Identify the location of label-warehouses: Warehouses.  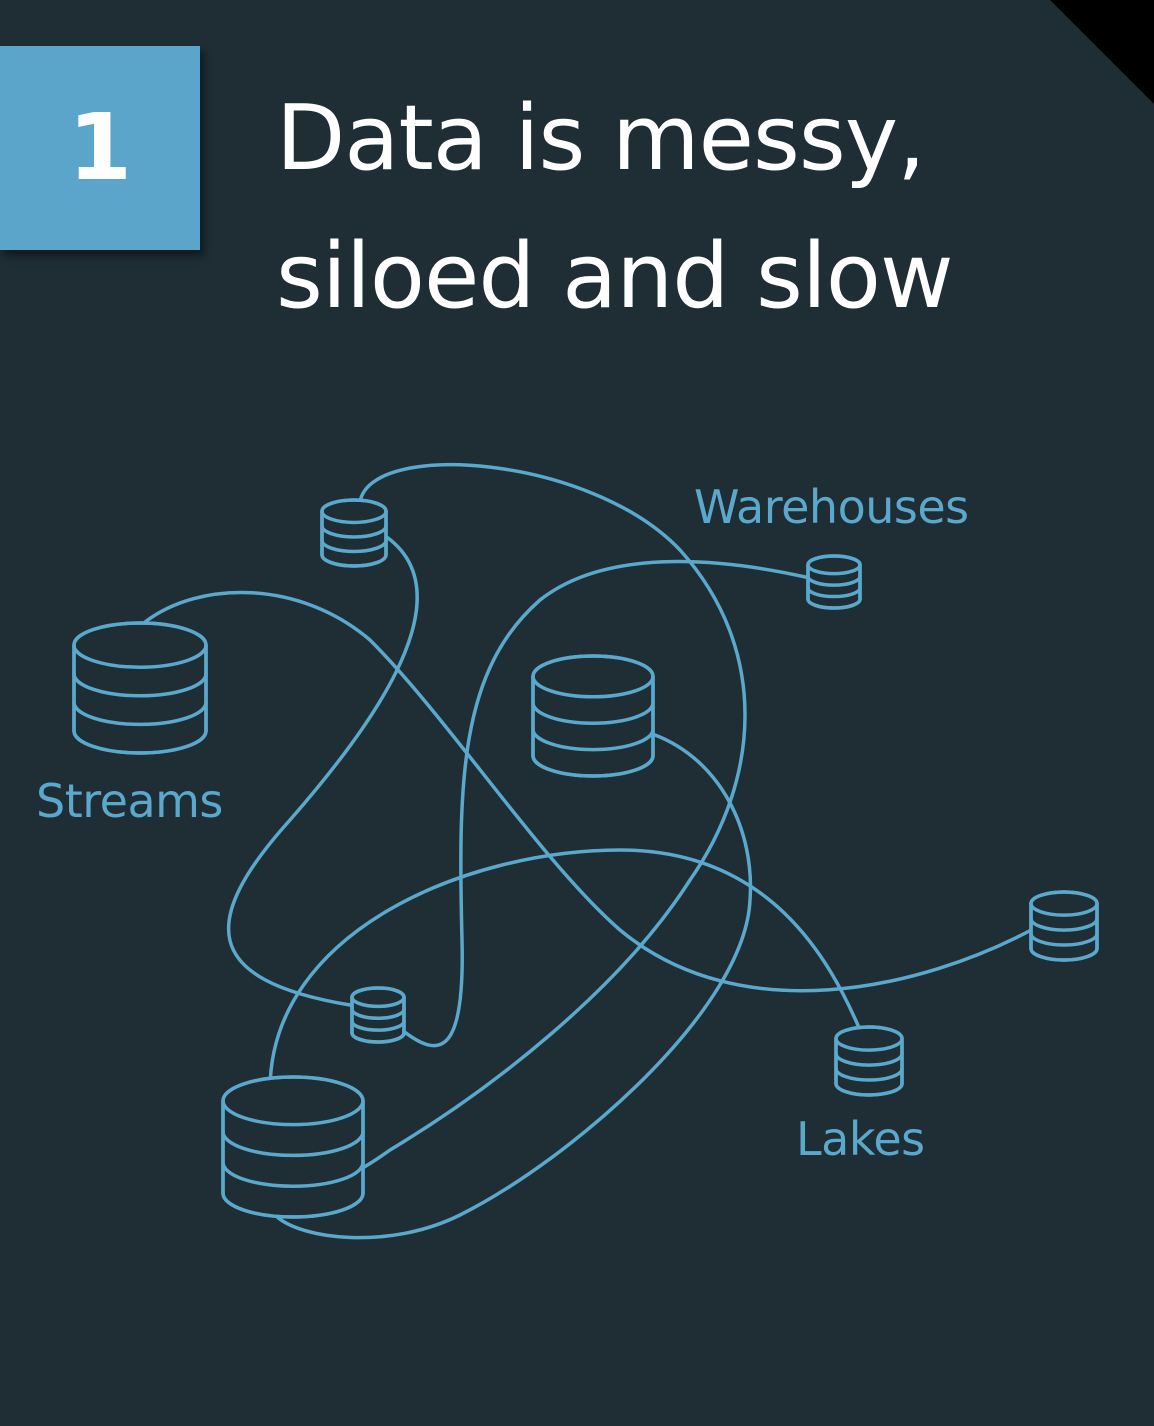
(831, 507).